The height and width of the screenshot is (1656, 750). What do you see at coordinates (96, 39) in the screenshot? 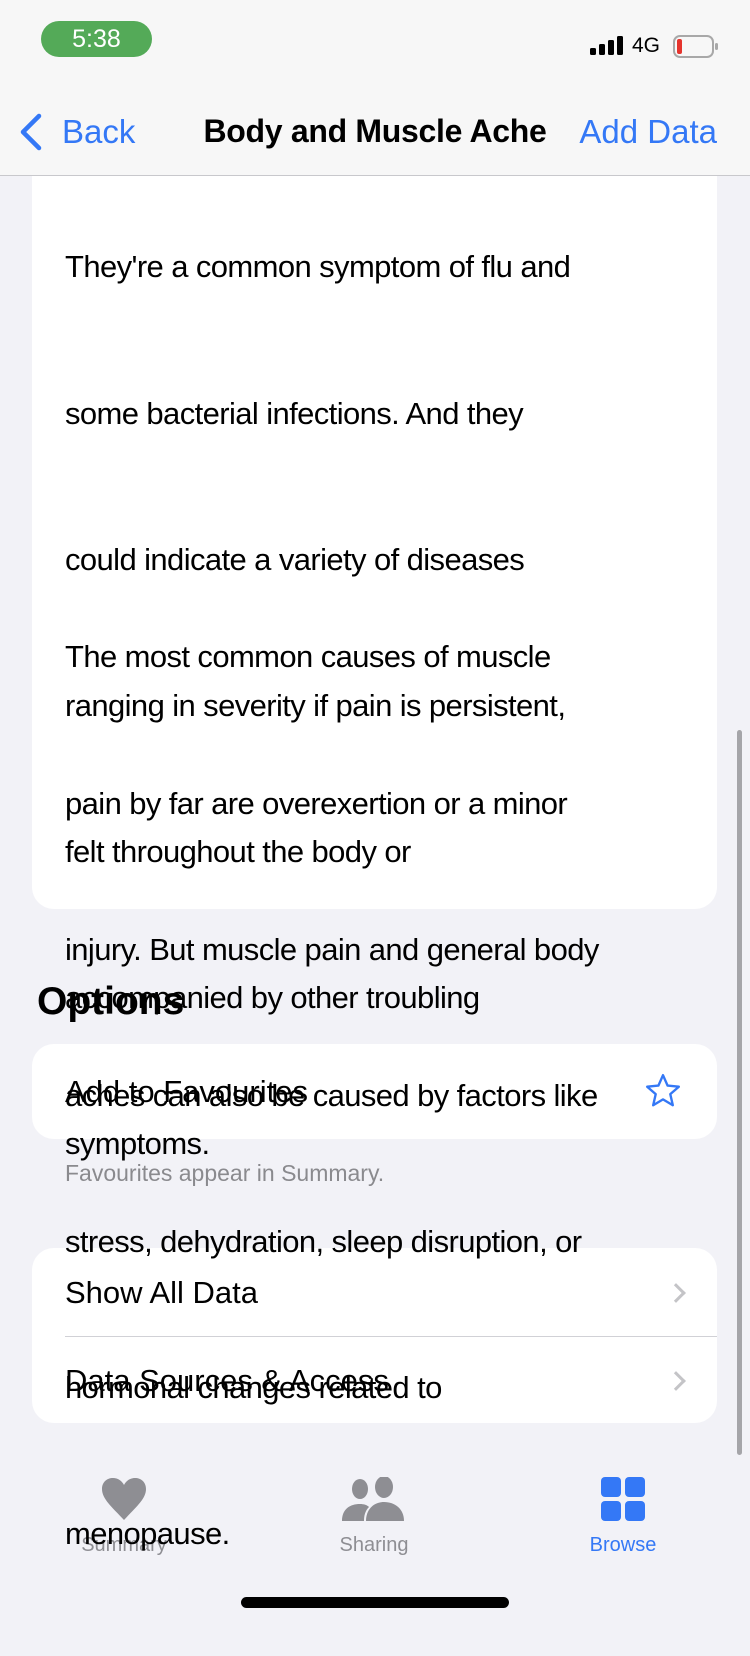
I see `status-time: 5:38` at bounding box center [96, 39].